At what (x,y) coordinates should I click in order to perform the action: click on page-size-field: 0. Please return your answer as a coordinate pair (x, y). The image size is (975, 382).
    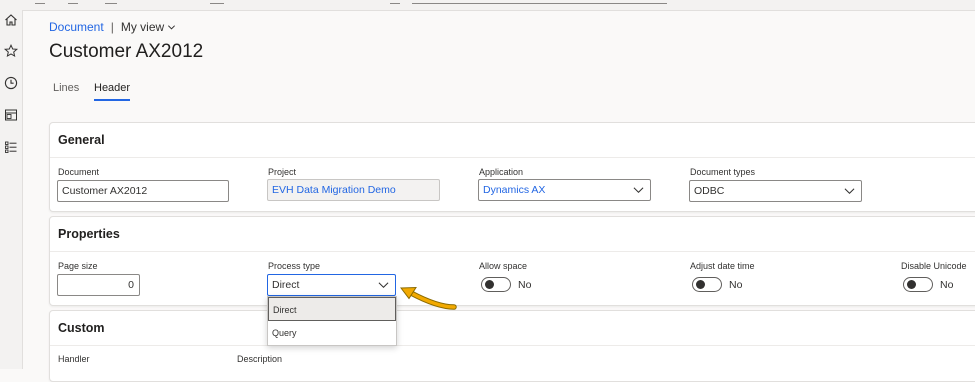
    Looking at the image, I should click on (98, 285).